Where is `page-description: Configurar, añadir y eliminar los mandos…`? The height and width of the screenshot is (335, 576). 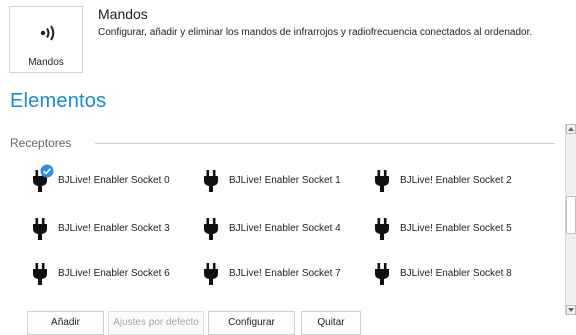
page-description: Configurar, añadir y eliminar los mandos… is located at coordinates (315, 32).